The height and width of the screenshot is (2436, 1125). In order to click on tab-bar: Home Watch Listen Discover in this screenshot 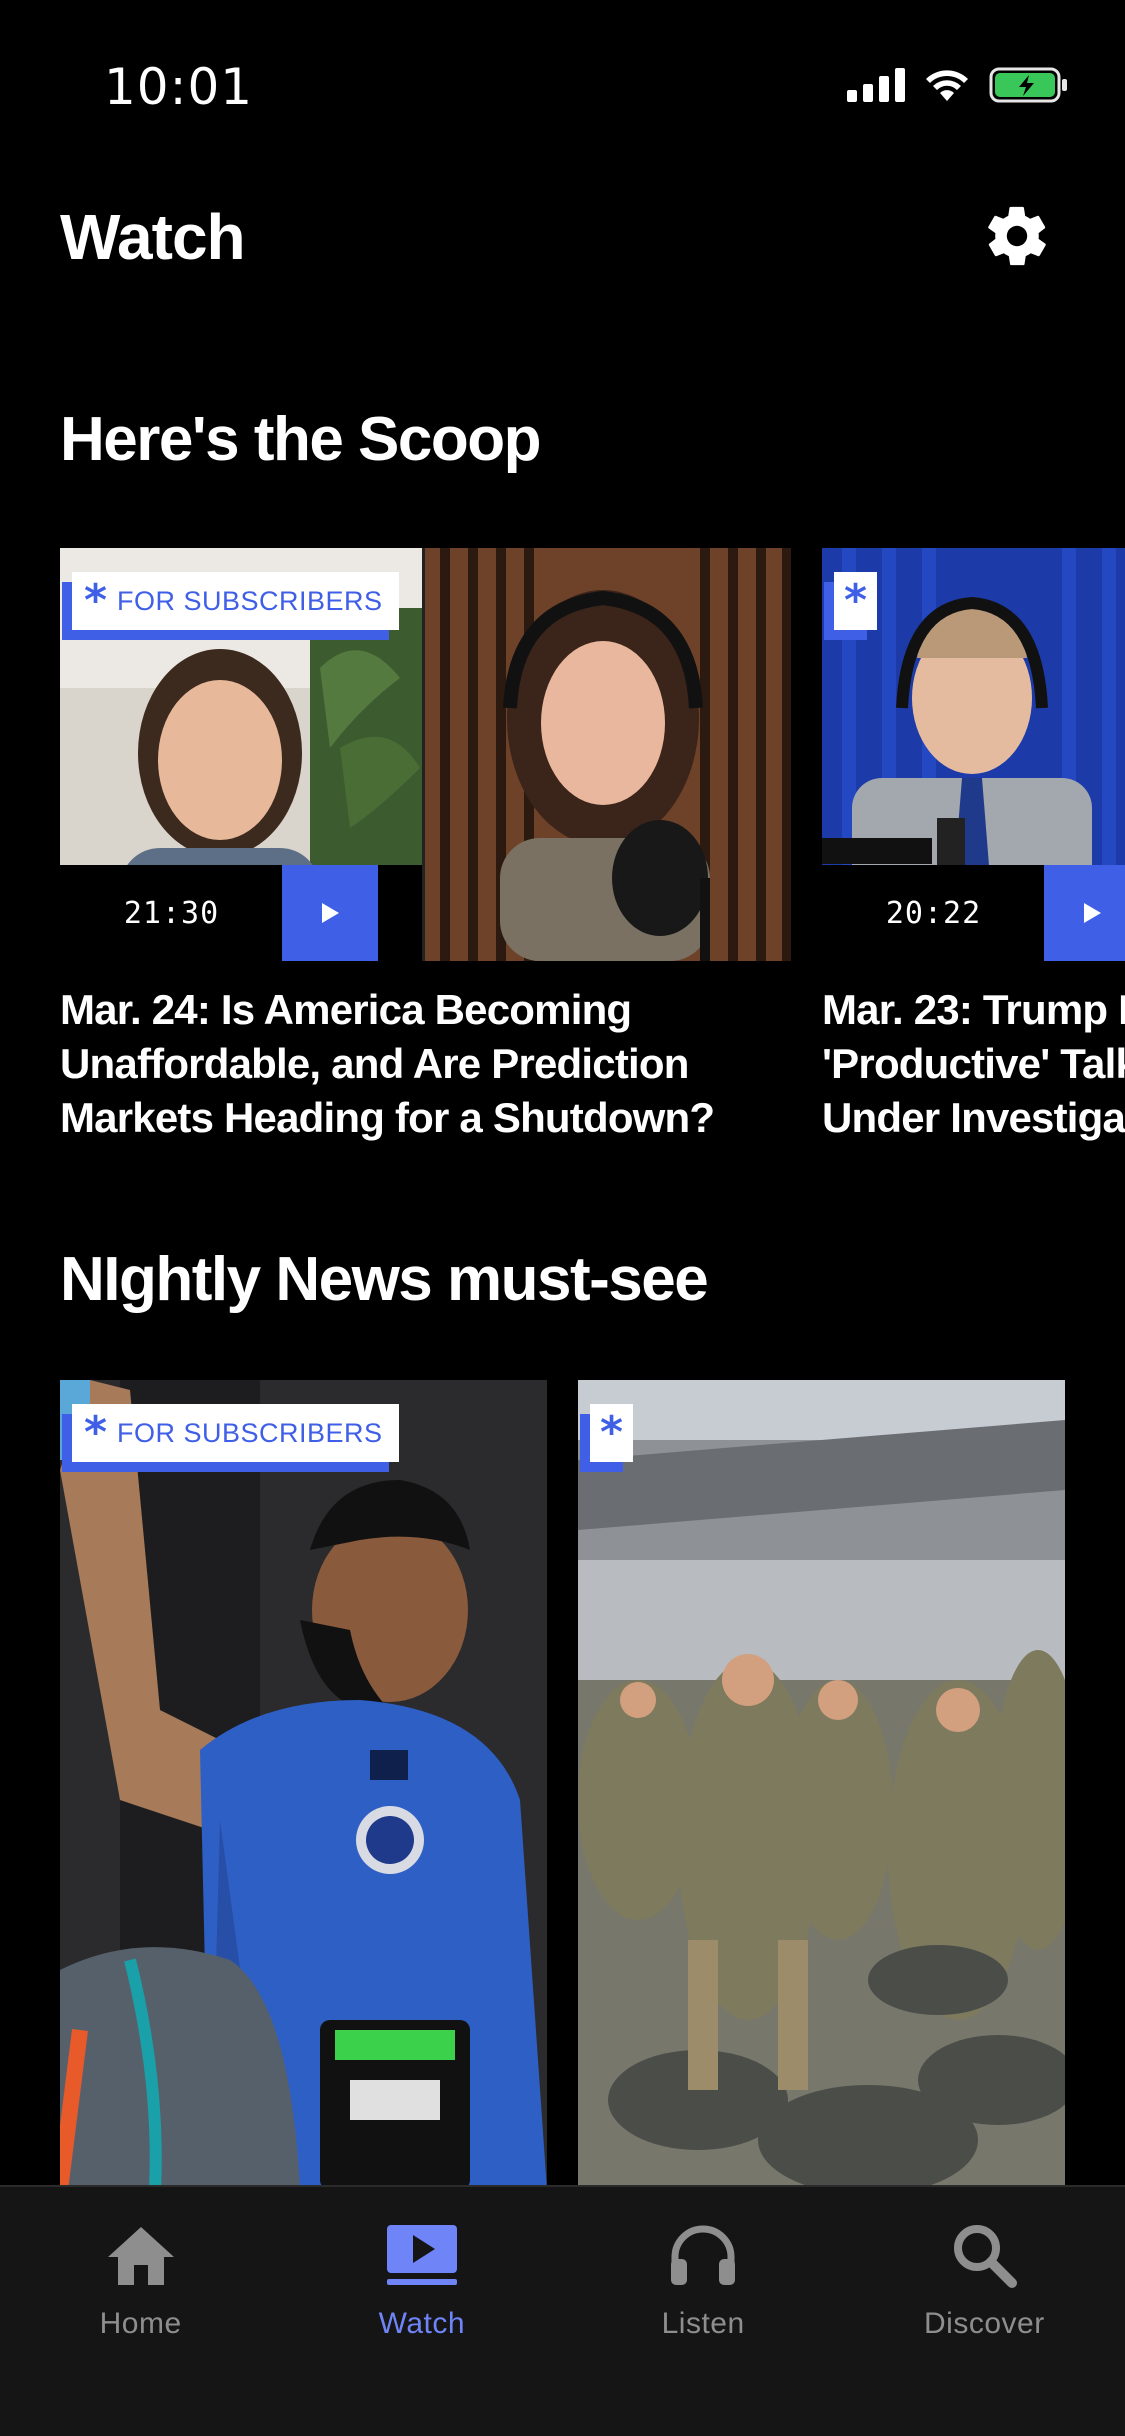, I will do `click(562, 2310)`.